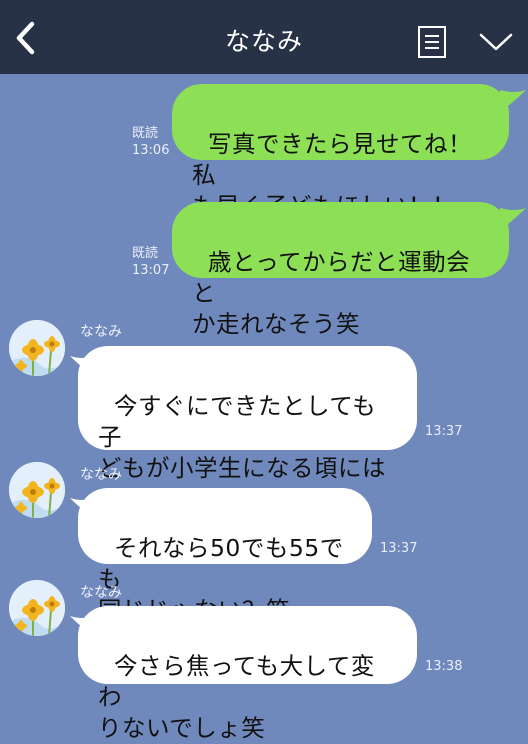  I want to click on read-status: 既読 13:06, so click(150, 142).